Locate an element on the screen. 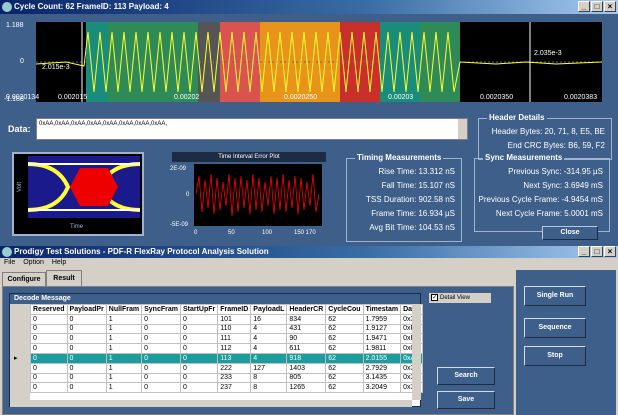 This screenshot has width=618, height=415. tie-plot-area is located at coordinates (258, 195).